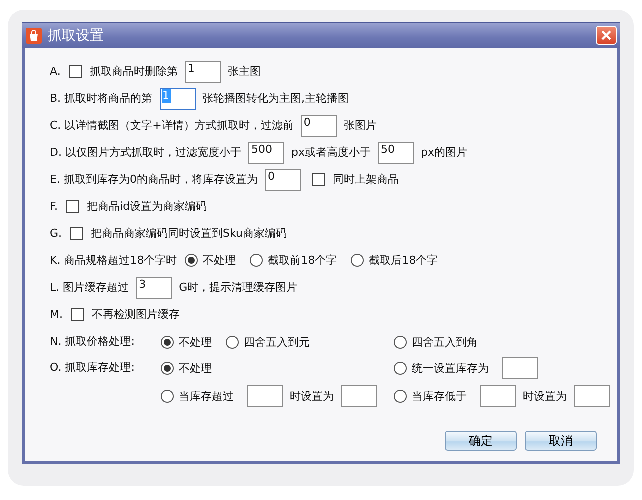  I want to click on option-label: px或者高度小于, so click(331, 152).